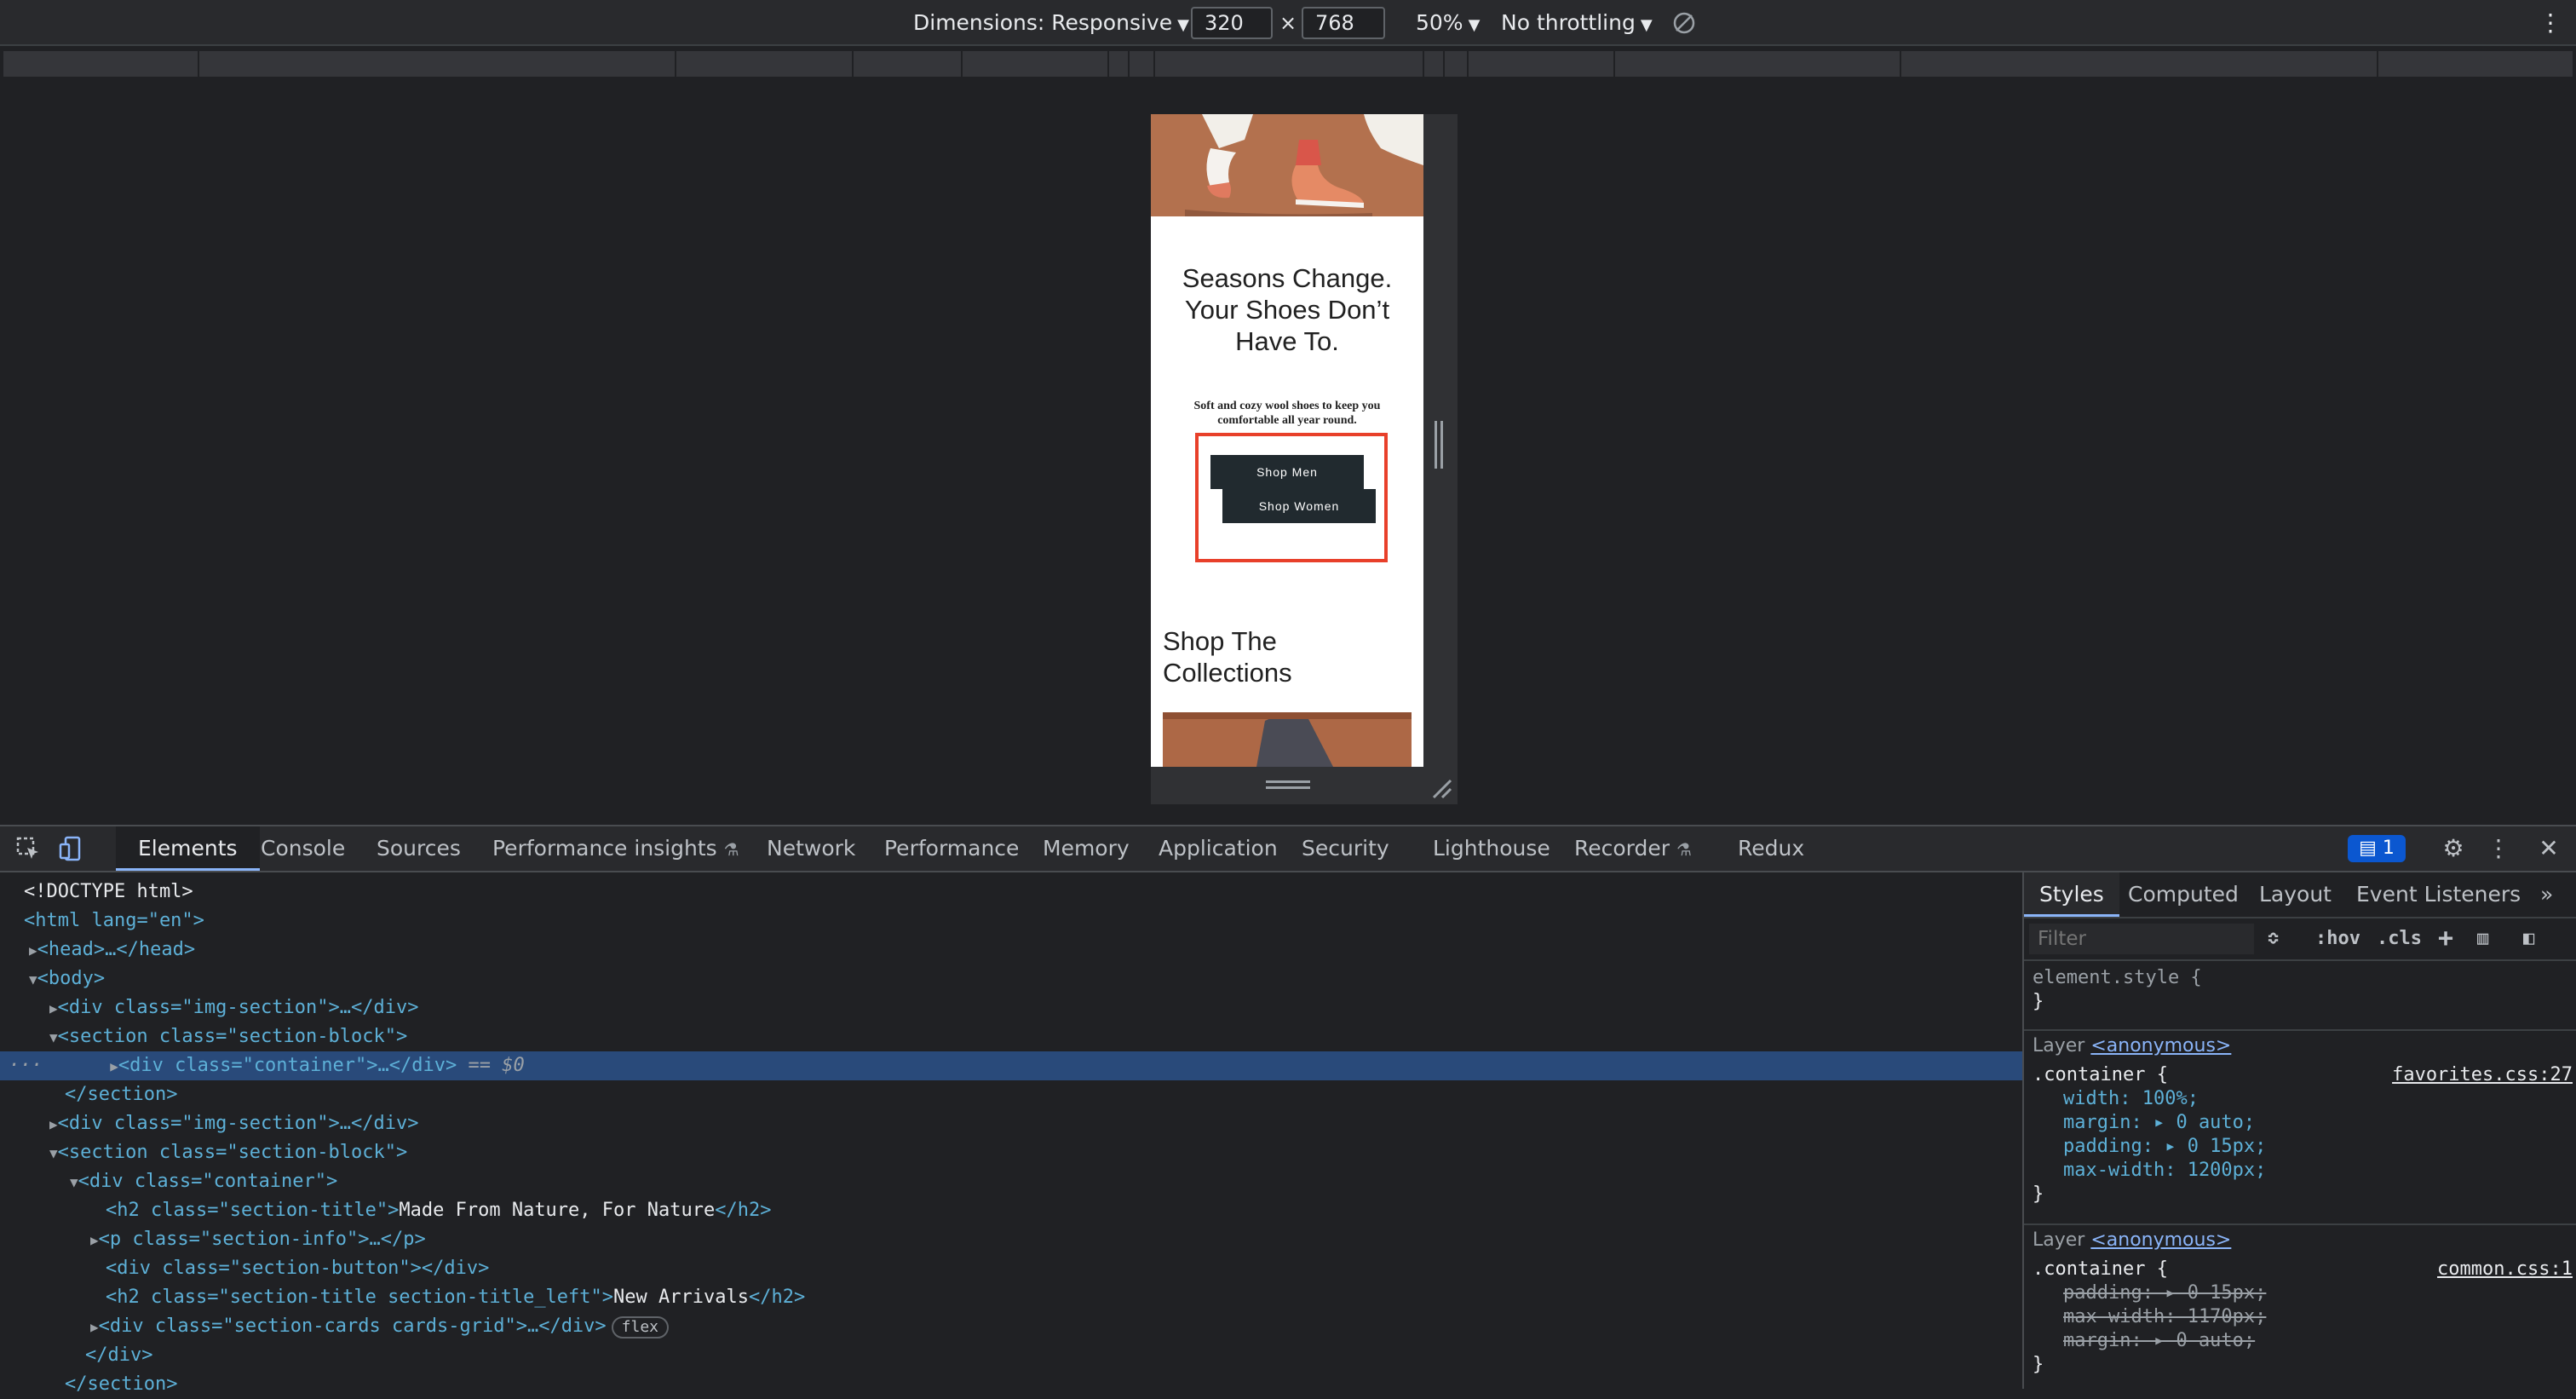 The height and width of the screenshot is (1399, 2576). What do you see at coordinates (26, 1065) in the screenshot?
I see `ellipsis-icon: ···` at bounding box center [26, 1065].